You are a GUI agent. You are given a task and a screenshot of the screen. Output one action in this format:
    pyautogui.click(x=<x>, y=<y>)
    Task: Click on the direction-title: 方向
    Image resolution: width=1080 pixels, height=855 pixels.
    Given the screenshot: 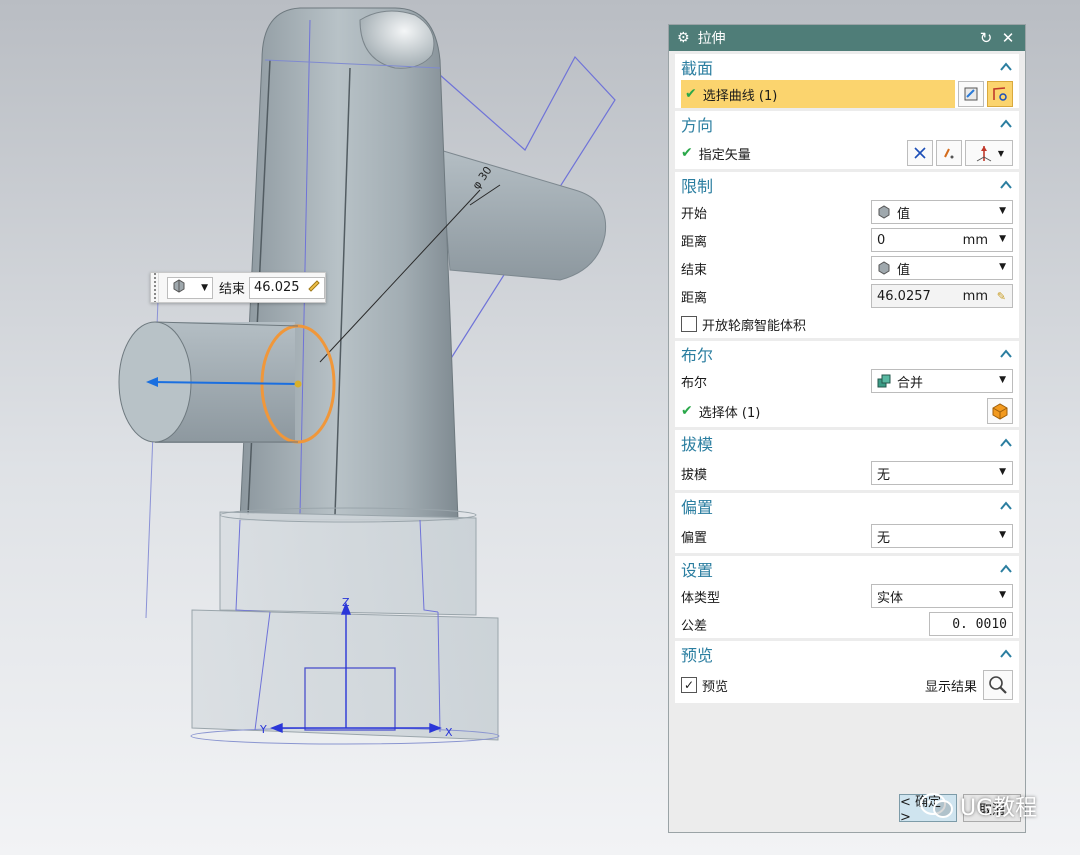 What is the action you would take?
    pyautogui.click(x=697, y=125)
    